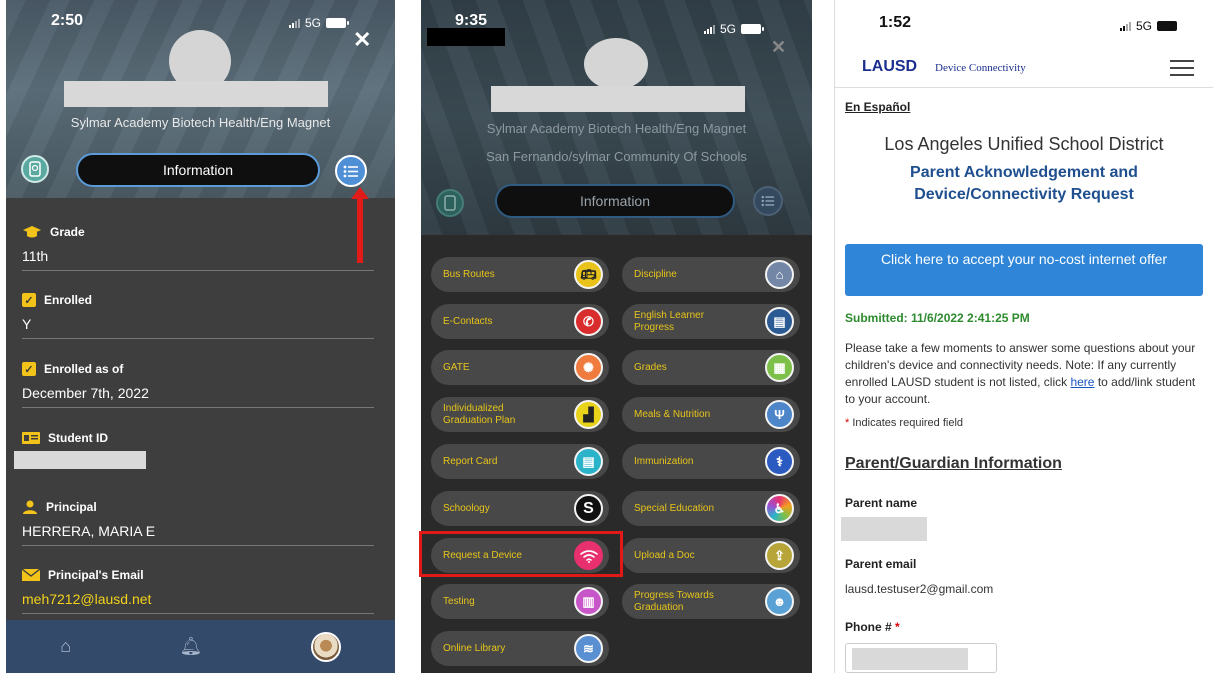 The width and height of the screenshot is (1213, 673). I want to click on status-time: 1:52, so click(895, 22).